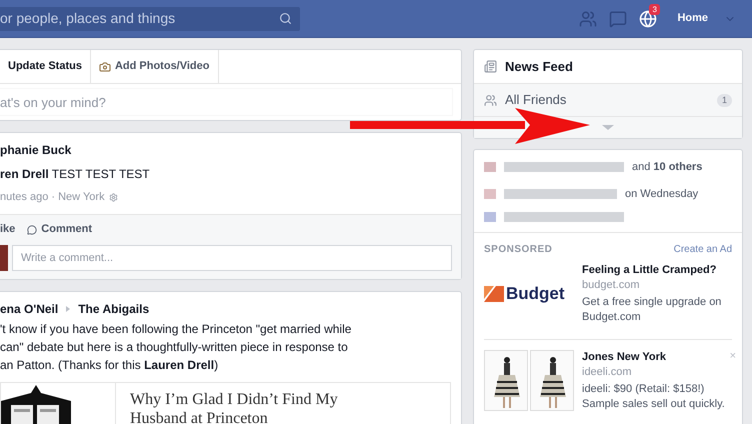 The width and height of the screenshot is (752, 424). What do you see at coordinates (536, 100) in the screenshot?
I see `sidebar-label: All Friends` at bounding box center [536, 100].